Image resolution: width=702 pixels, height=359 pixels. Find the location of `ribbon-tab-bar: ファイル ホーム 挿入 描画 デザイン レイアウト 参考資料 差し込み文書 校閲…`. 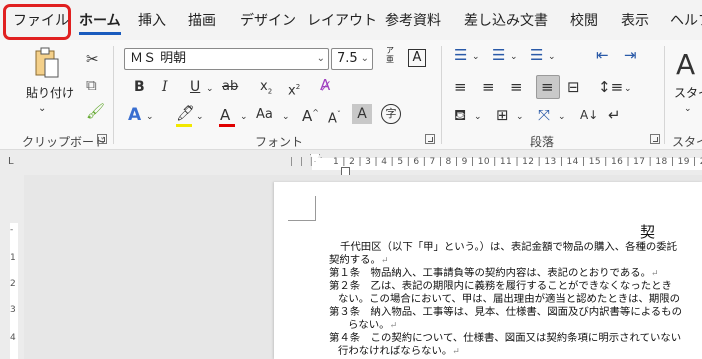

ribbon-tab-bar: ファイル ホーム 挿入 描画 デザイン レイアウト 参考資料 差し込み文書 校閲… is located at coordinates (351, 20).